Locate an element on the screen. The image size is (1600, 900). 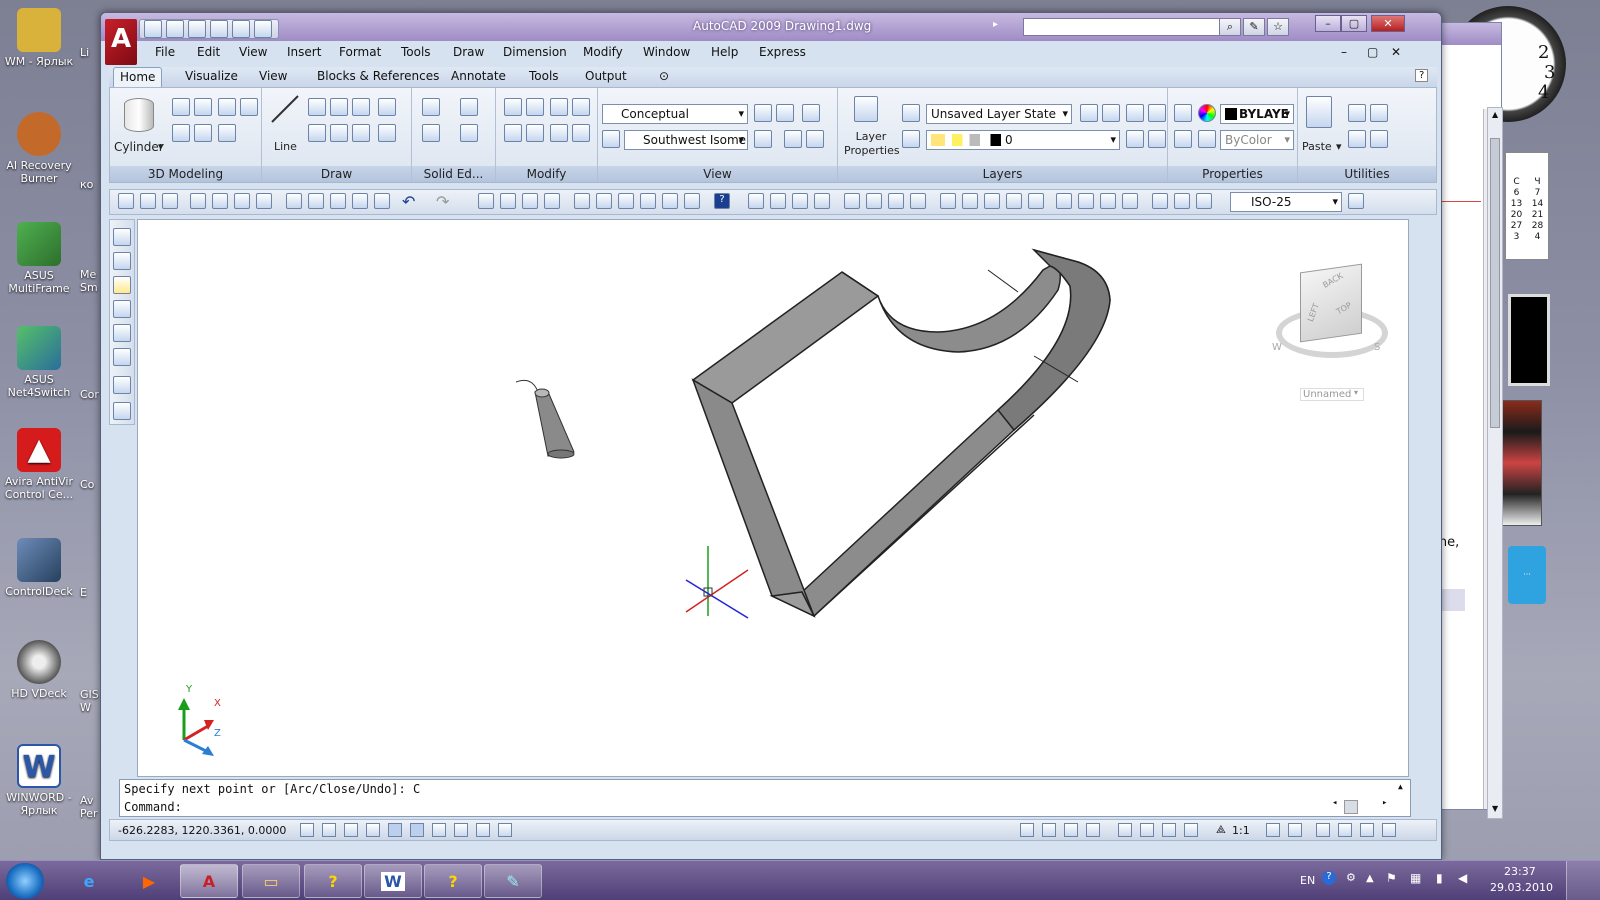
layer-isolate-icon is located at coordinates (1111, 113).